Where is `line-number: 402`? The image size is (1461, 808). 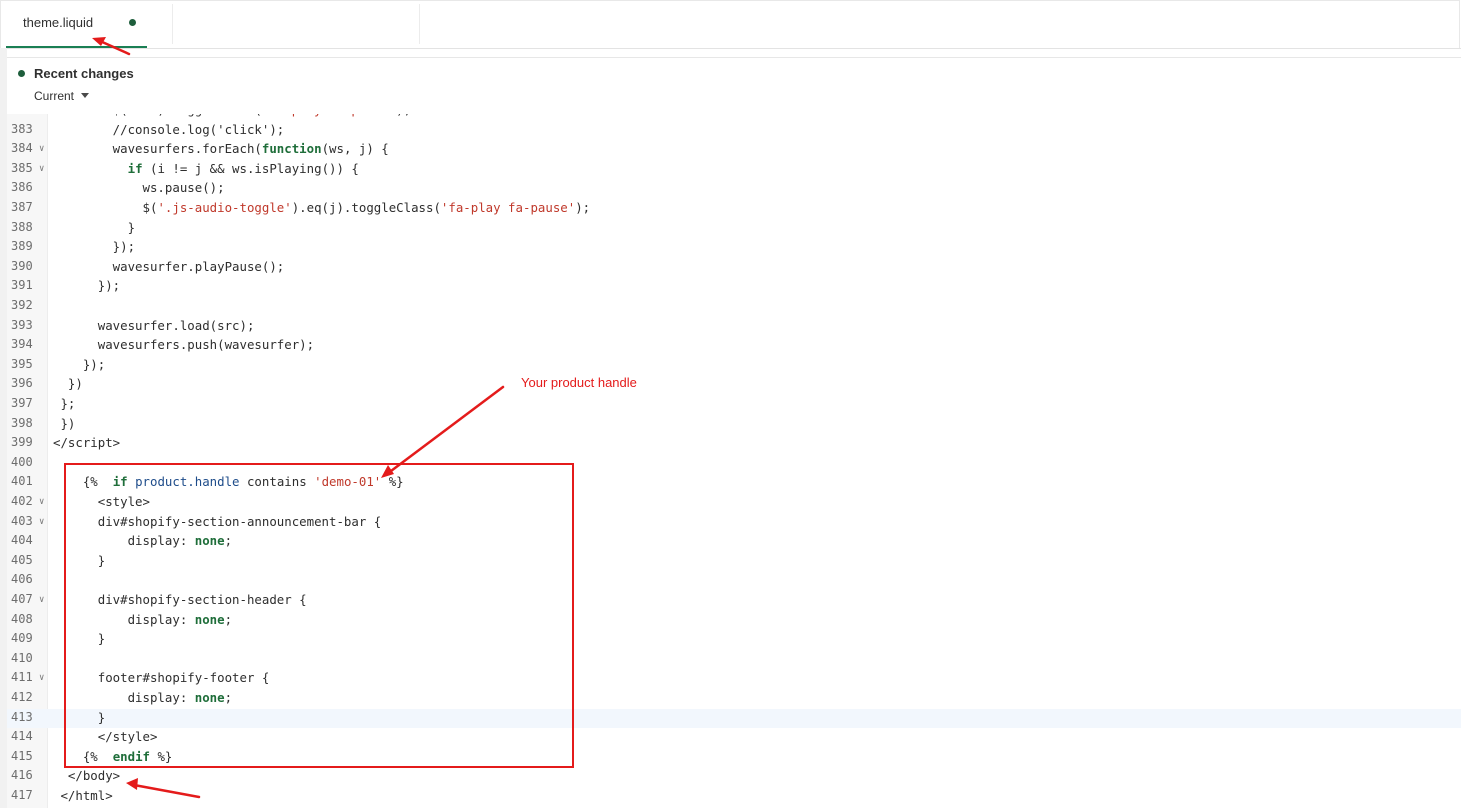
line-number: 402 is located at coordinates (22, 501).